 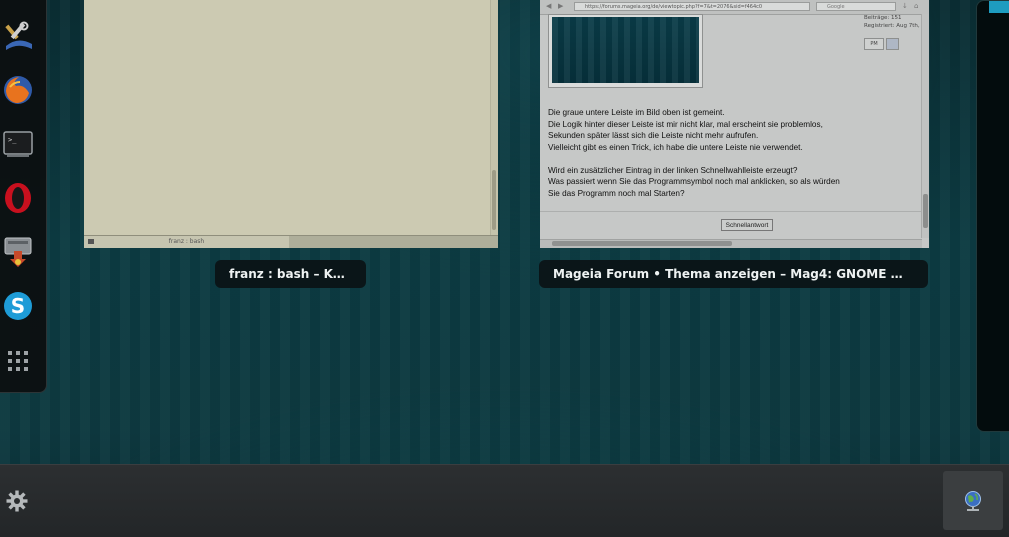 I want to click on konsole-tab: franz : bash, so click(x=186, y=242).